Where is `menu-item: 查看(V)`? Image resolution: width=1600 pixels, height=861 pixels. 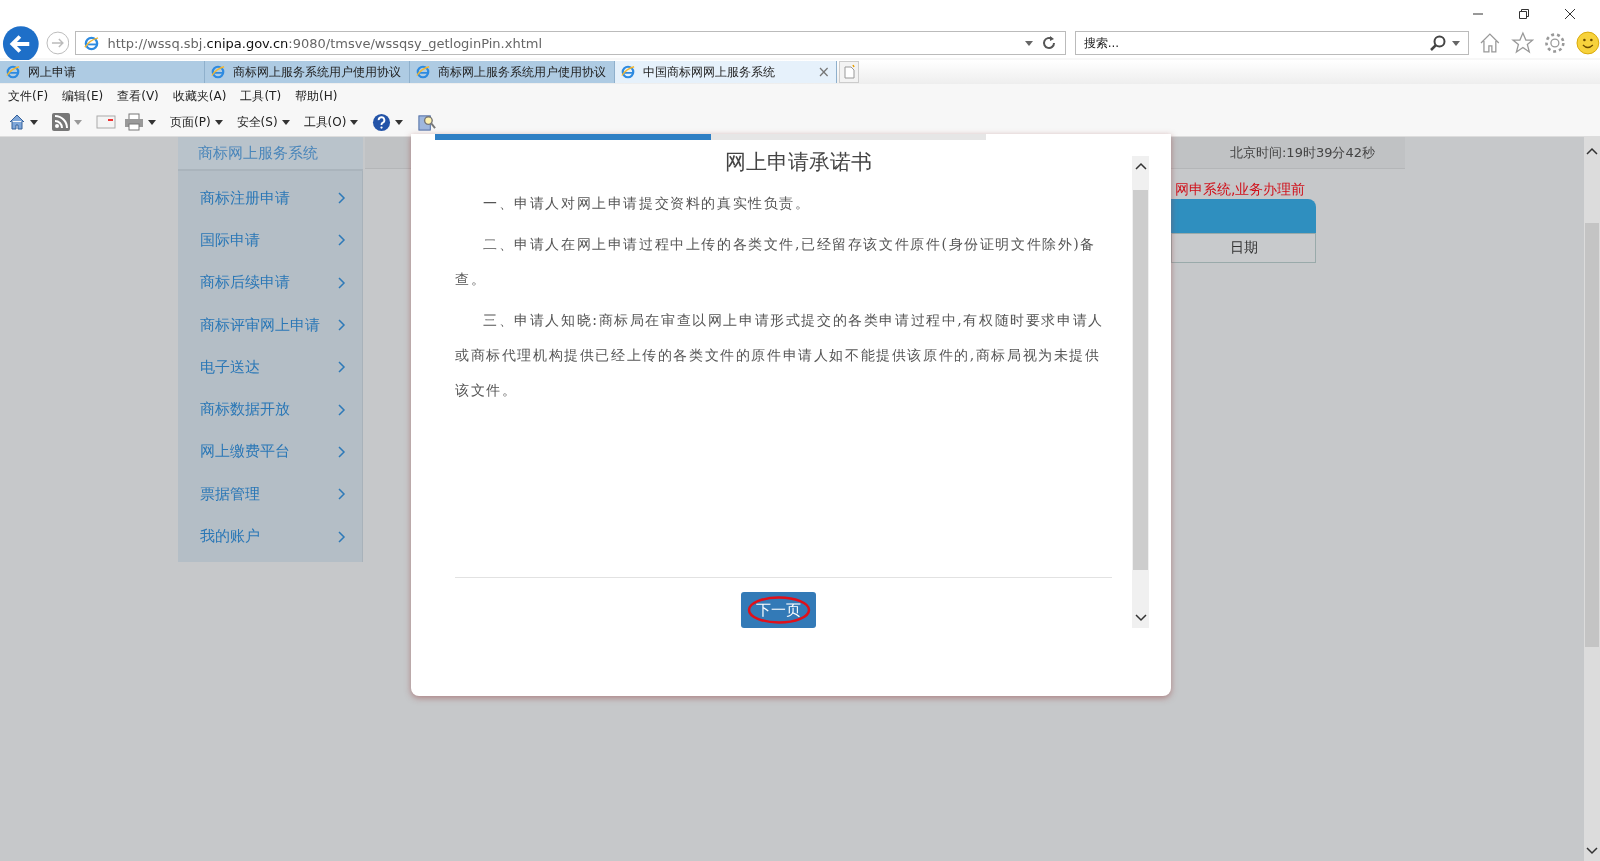
menu-item: 查看(V) is located at coordinates (138, 96).